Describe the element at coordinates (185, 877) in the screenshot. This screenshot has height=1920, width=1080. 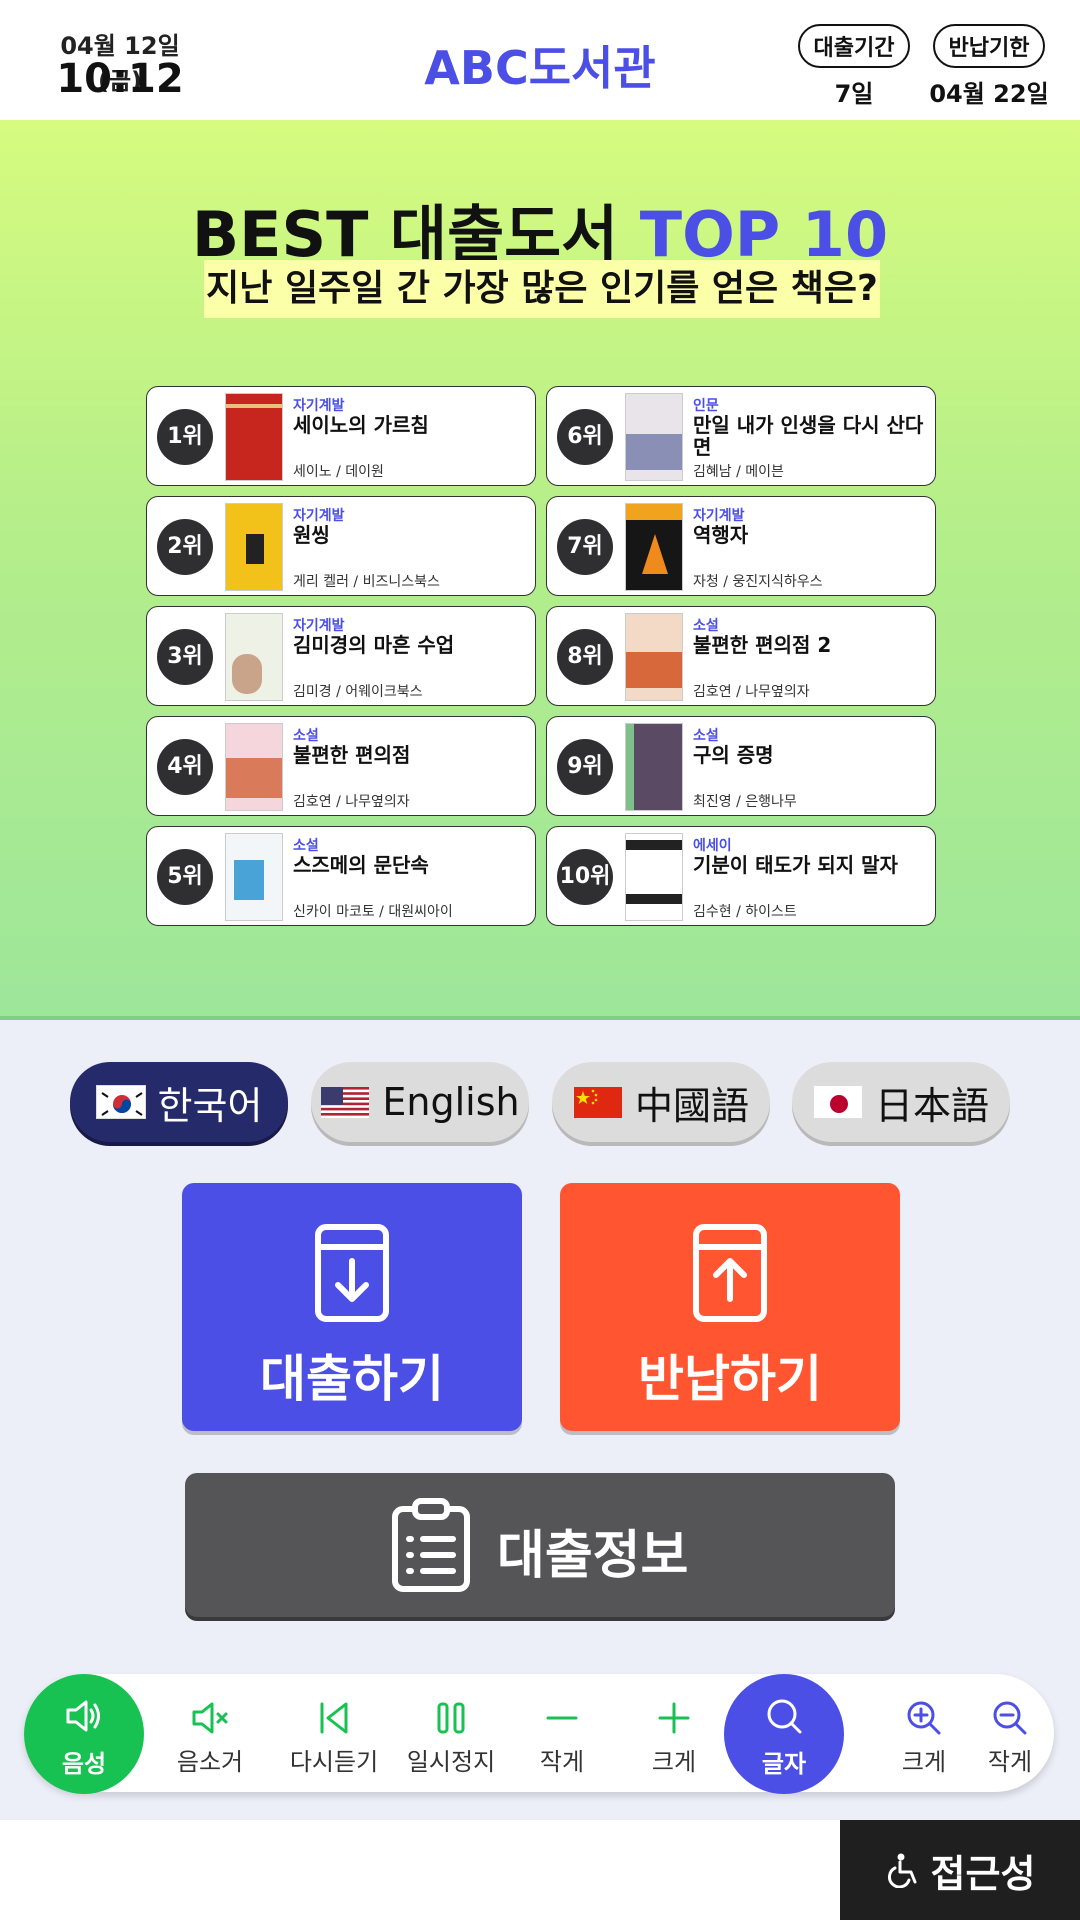
I see `rank-badge: 5위` at that location.